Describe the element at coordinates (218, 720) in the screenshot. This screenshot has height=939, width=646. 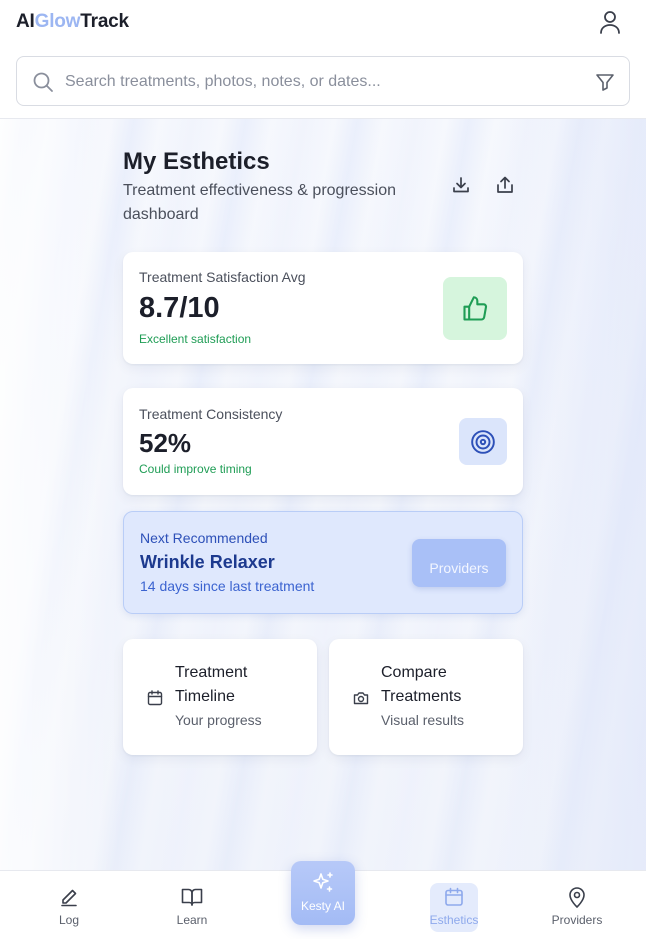
I see `tile-subtitle: Your progress` at that location.